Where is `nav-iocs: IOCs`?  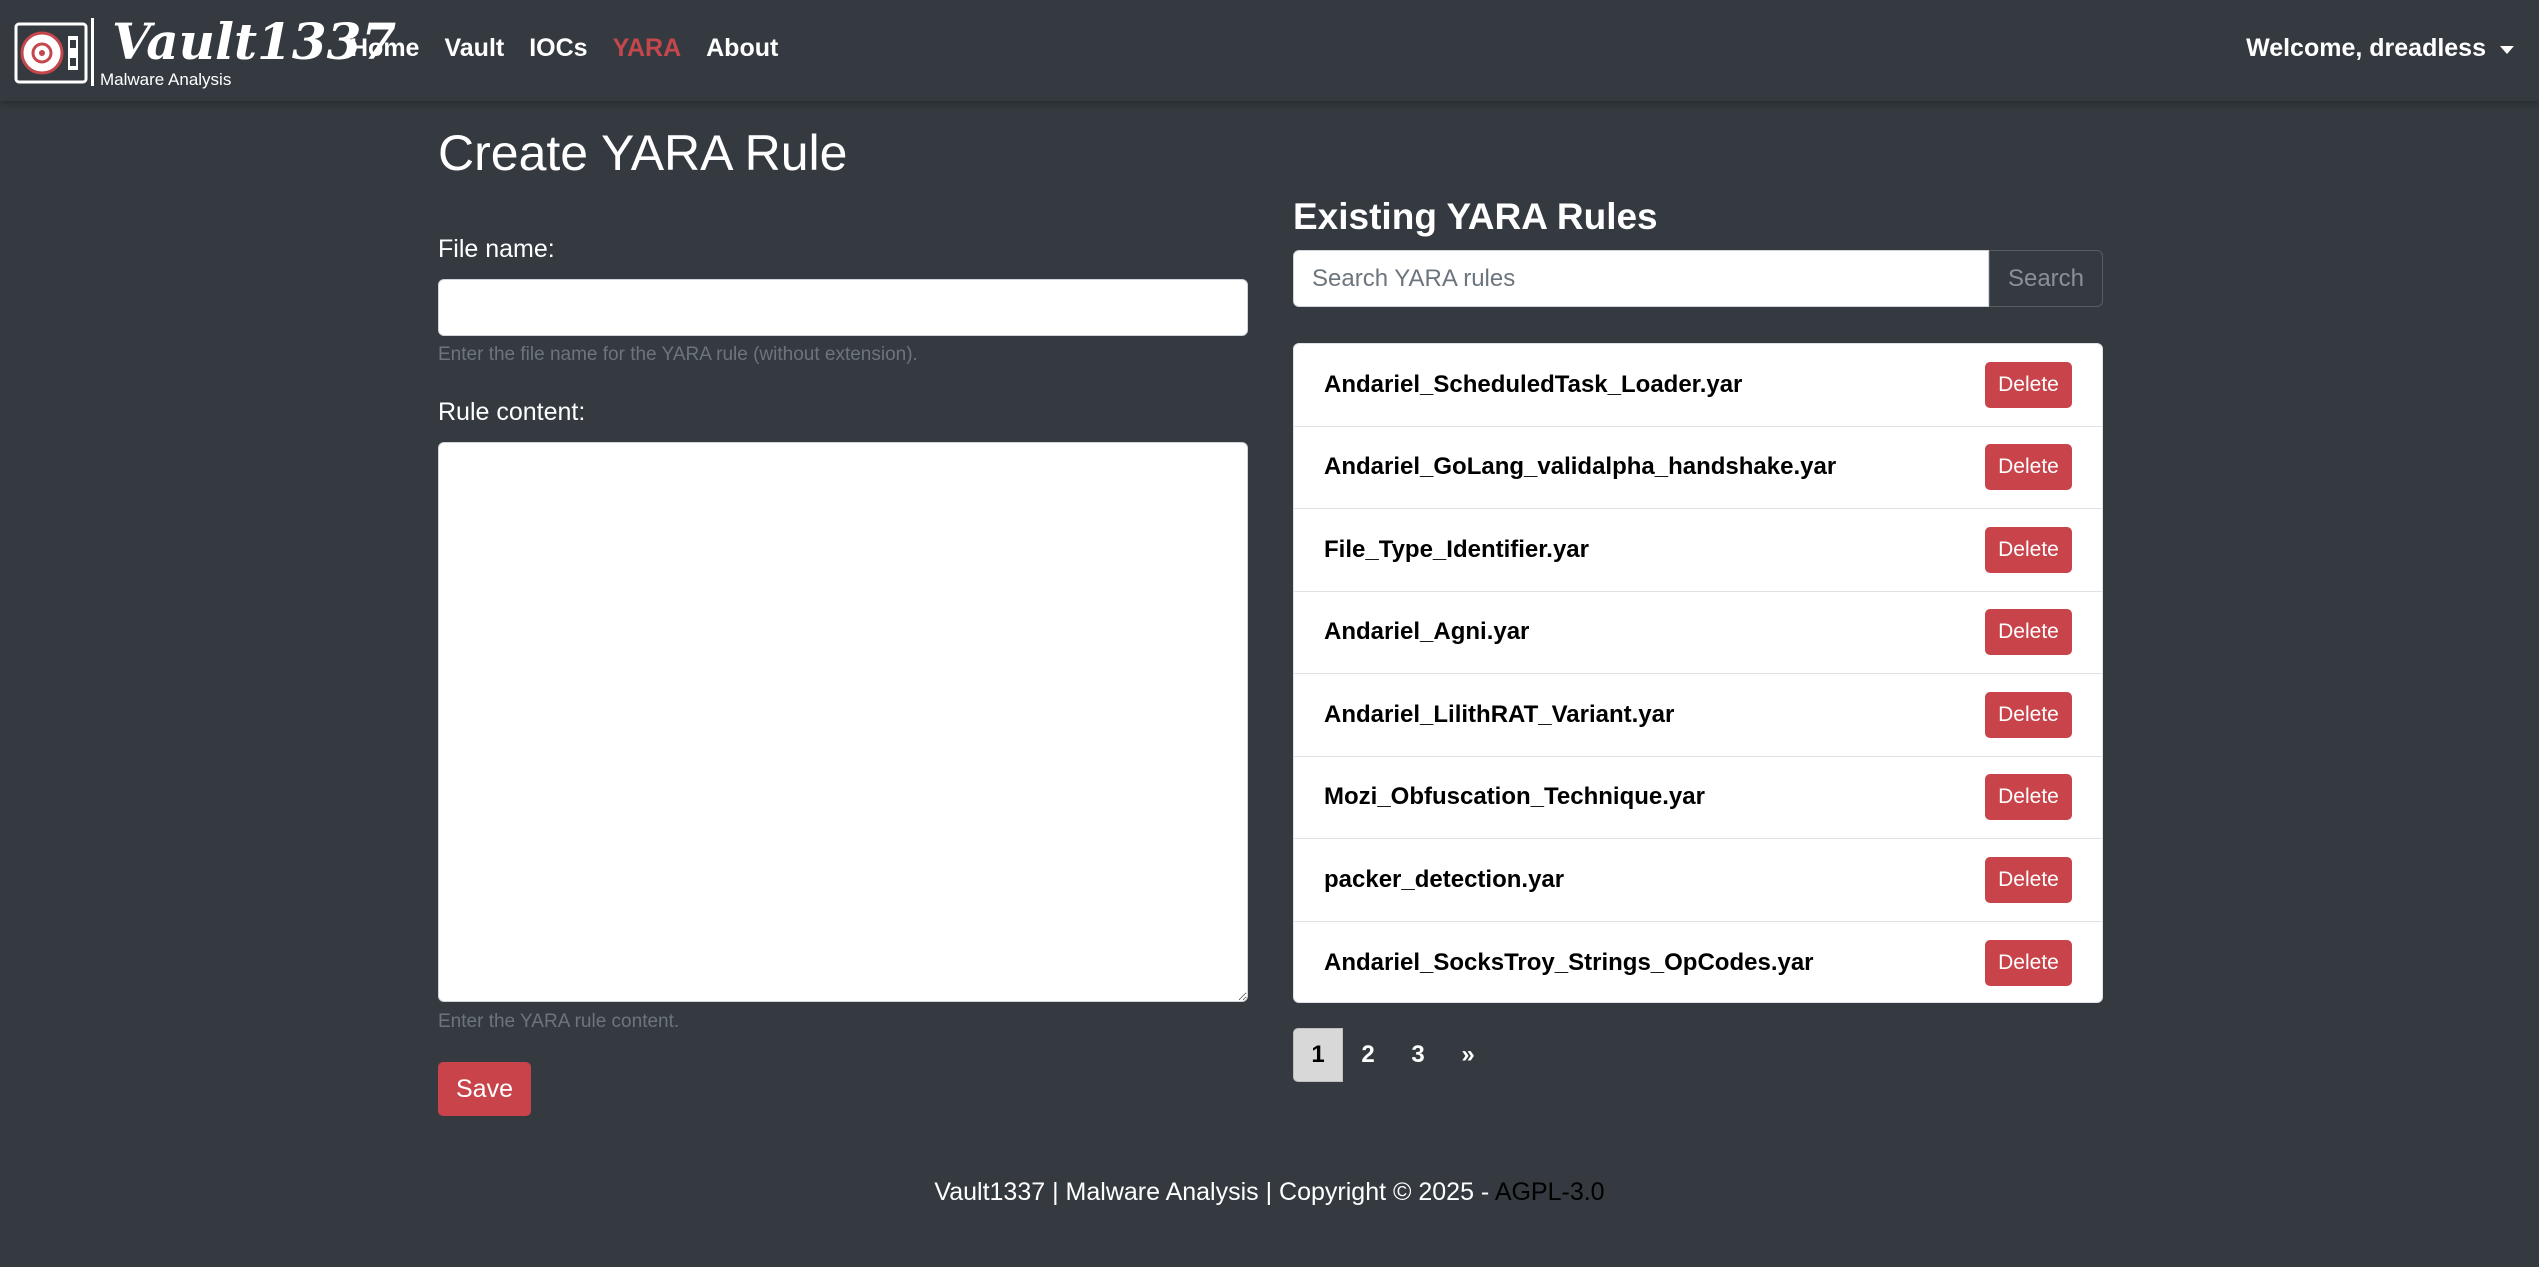
nav-iocs: IOCs is located at coordinates (558, 48).